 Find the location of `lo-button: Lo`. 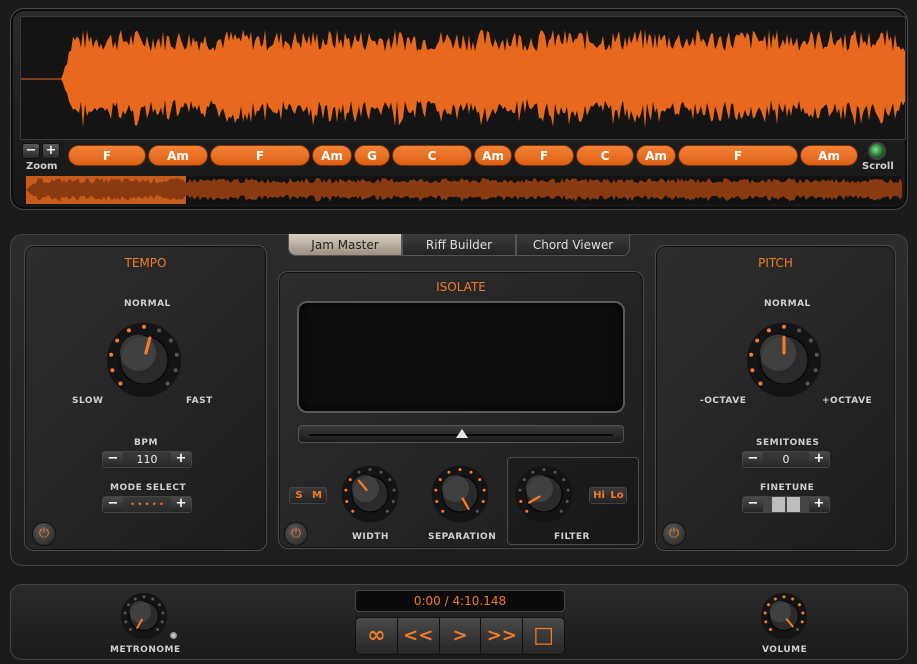

lo-button: Lo is located at coordinates (617, 495).